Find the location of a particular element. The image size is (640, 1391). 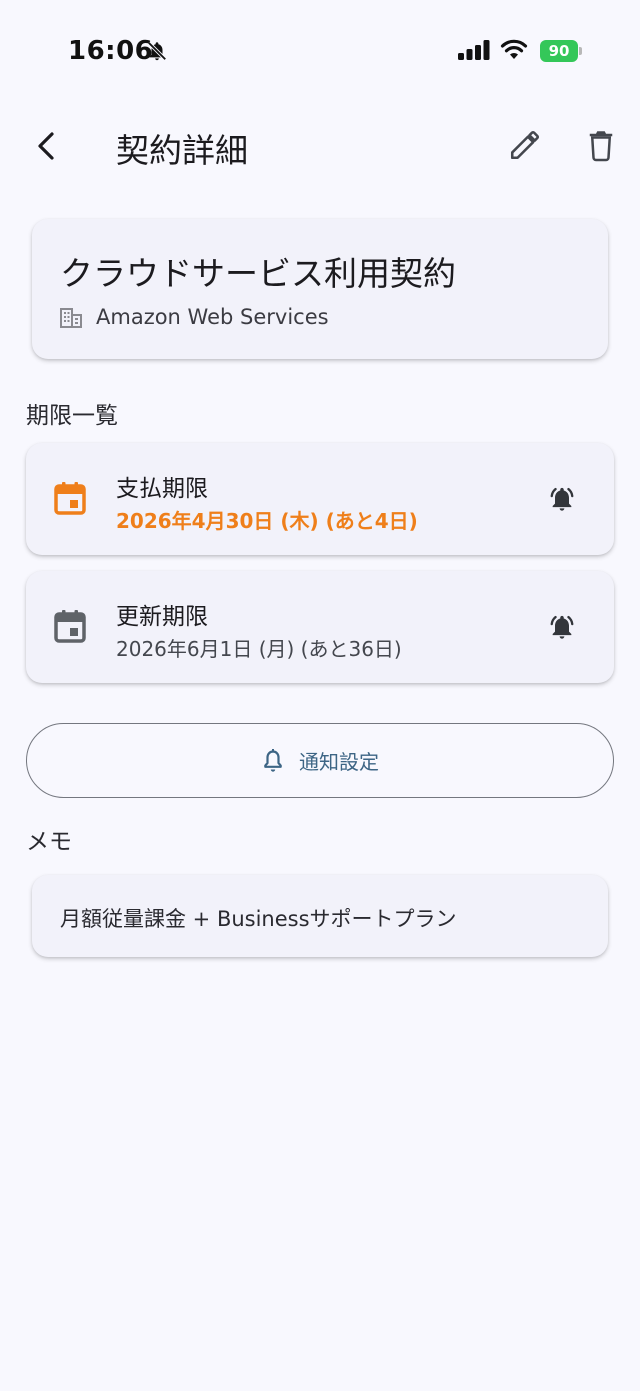

memo-card: 月額従量課金 + Businessサポートプラン is located at coordinates (320, 916).